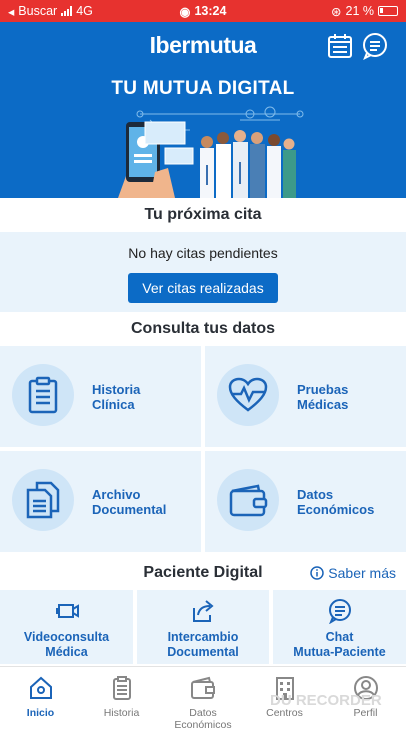 The image size is (406, 731). Describe the element at coordinates (203, 611) in the screenshot. I see `share-icon` at that location.